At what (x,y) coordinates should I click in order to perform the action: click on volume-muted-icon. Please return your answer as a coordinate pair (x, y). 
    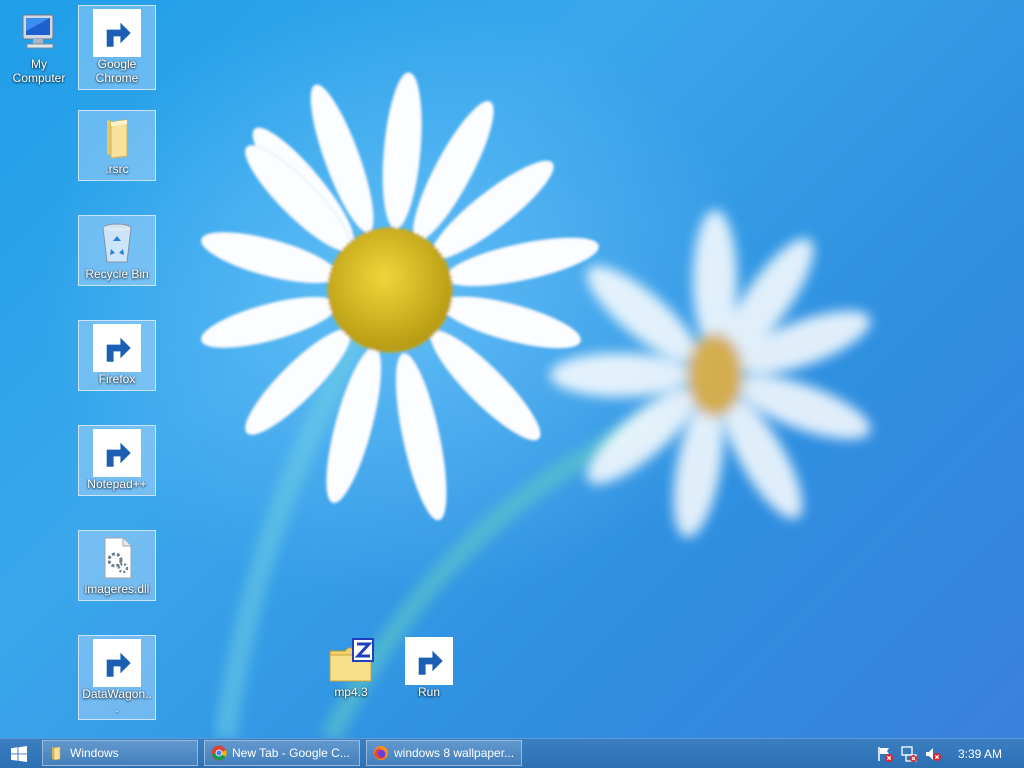
    Looking at the image, I should click on (933, 754).